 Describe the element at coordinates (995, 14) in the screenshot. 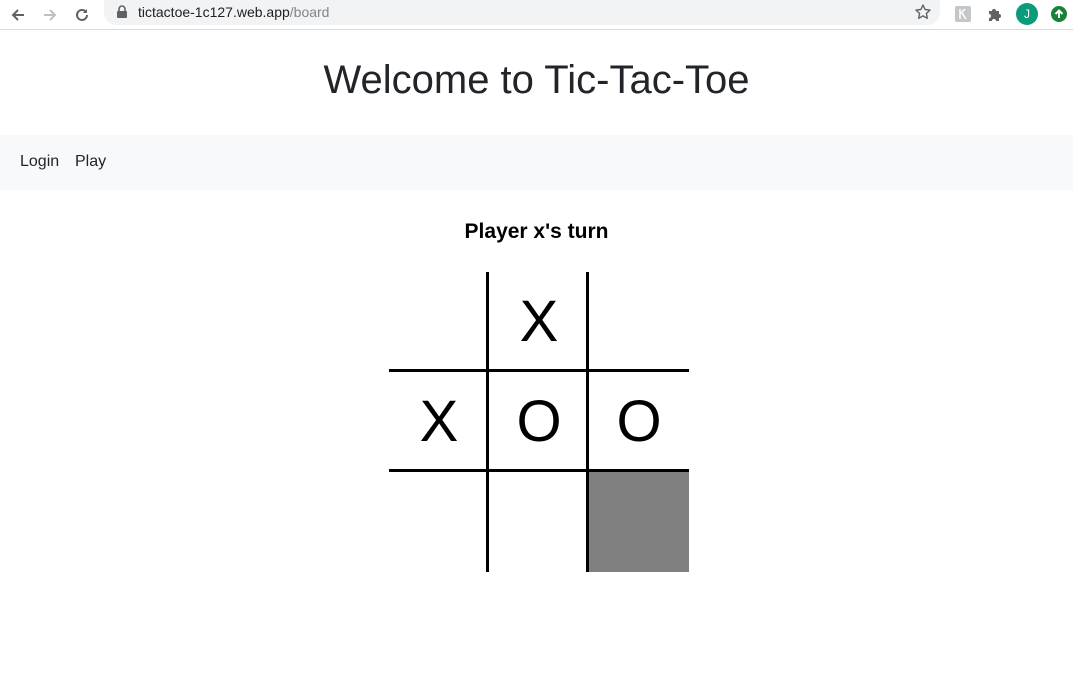

I see `puzzle-icon` at that location.